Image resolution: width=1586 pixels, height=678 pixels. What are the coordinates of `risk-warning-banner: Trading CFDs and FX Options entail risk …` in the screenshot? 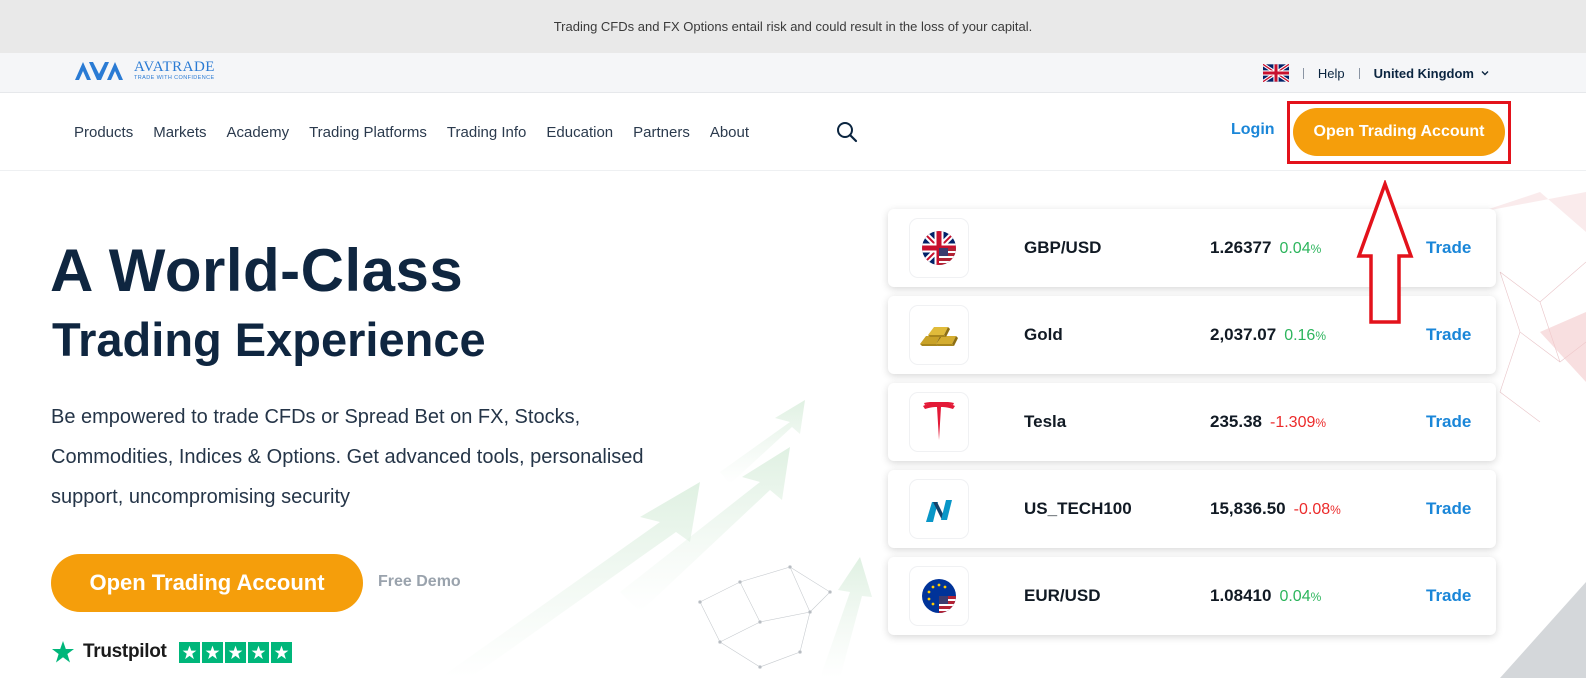 It's located at (793, 26).